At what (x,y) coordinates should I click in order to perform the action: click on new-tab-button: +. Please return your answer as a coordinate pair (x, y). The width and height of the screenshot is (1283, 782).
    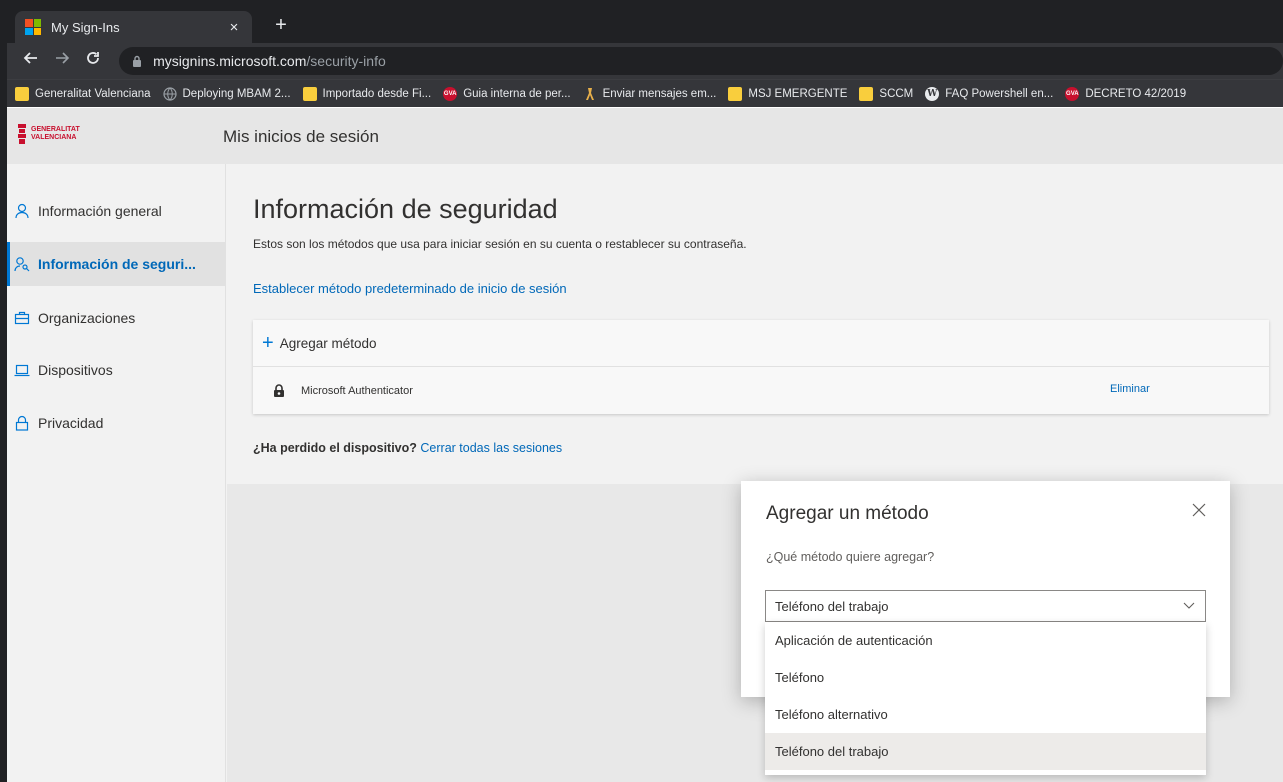
    Looking at the image, I should click on (281, 25).